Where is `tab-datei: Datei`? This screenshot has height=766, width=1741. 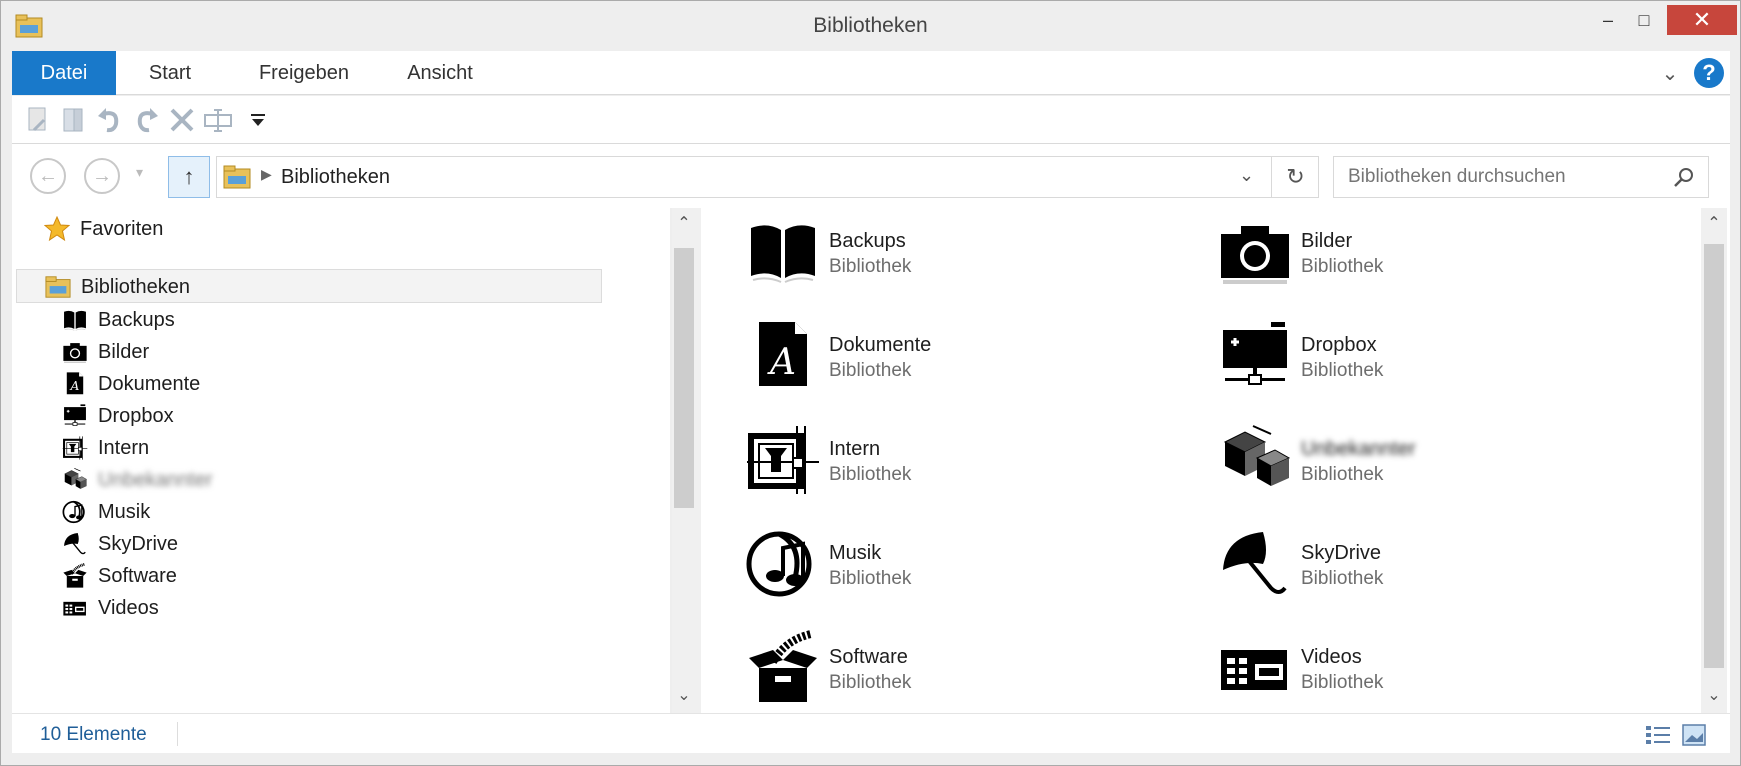 tab-datei: Datei is located at coordinates (64, 73).